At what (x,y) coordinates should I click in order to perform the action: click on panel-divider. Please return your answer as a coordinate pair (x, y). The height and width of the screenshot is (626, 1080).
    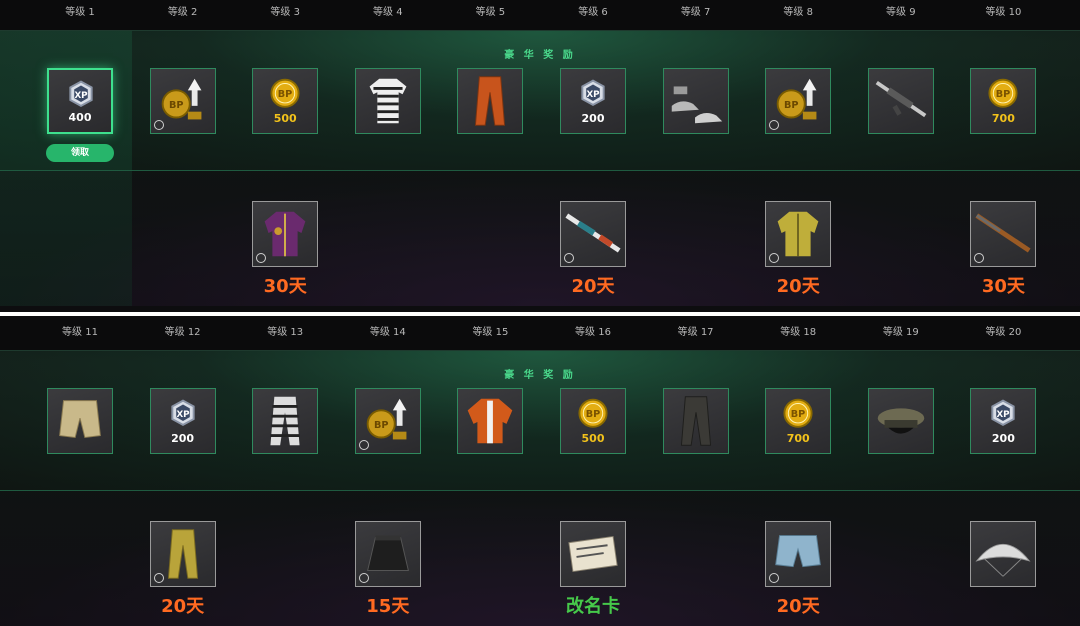
    Looking at the image, I should click on (540, 314).